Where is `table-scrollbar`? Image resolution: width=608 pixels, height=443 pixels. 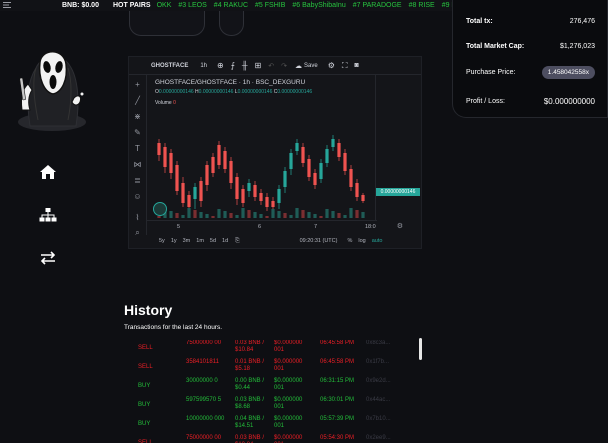 table-scrollbar is located at coordinates (420, 349).